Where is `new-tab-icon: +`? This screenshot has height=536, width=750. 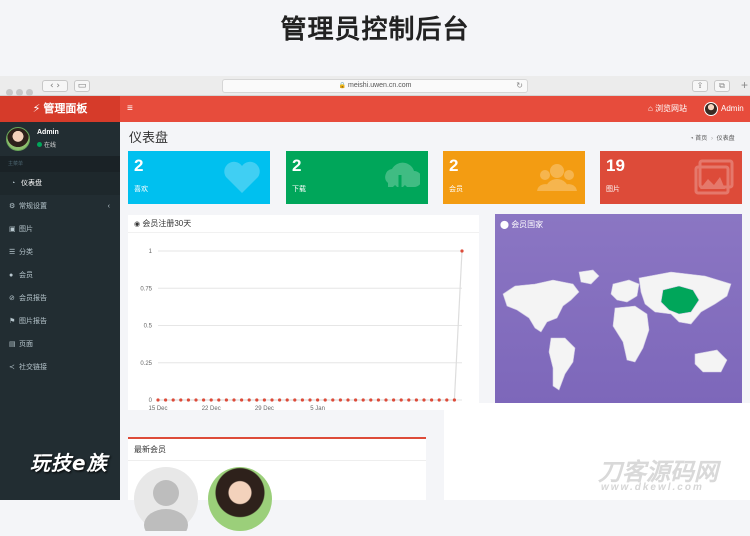 new-tab-icon: + is located at coordinates (744, 85).